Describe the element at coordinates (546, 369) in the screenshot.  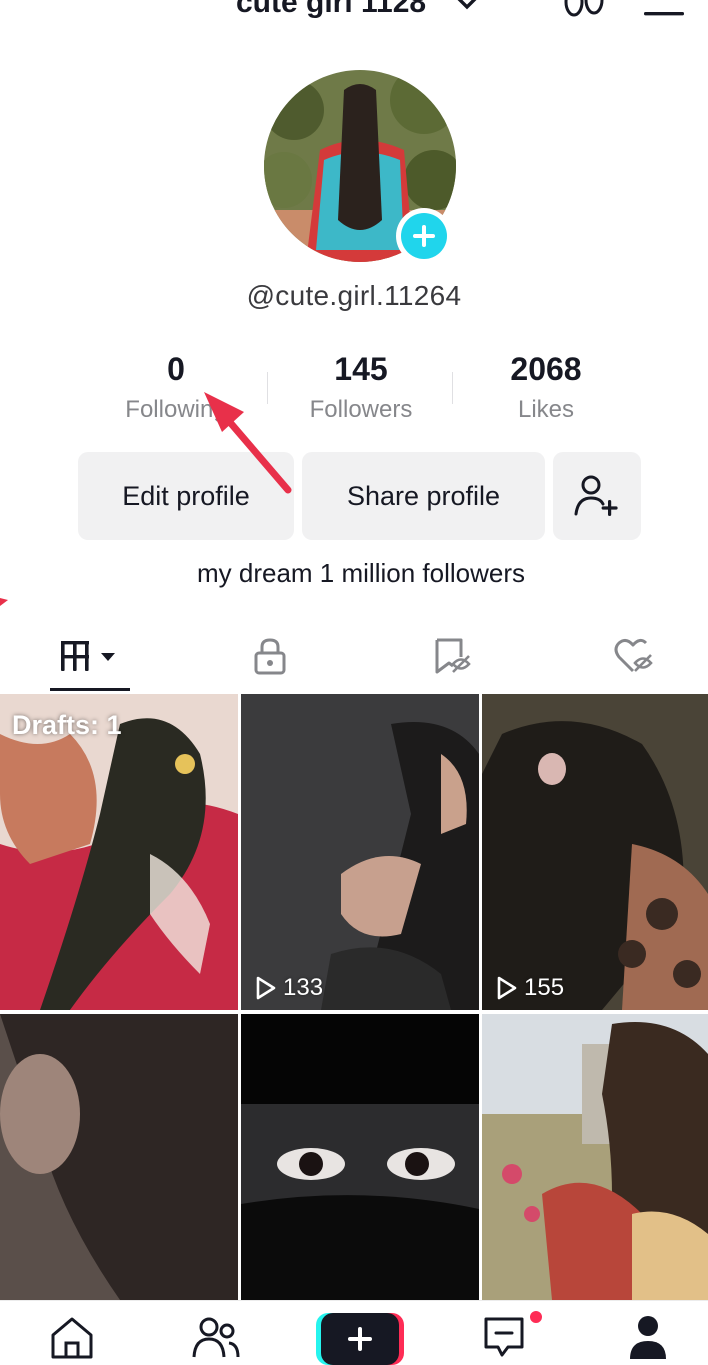
I see `likes-count: 2068` at that location.